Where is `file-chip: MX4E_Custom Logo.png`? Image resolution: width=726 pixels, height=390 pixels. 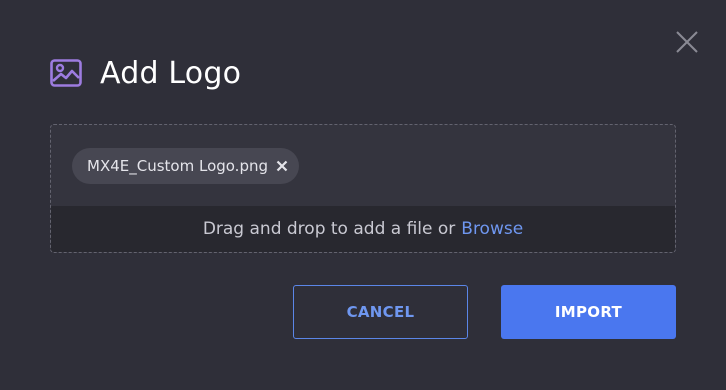
file-chip: MX4E_Custom Logo.png is located at coordinates (185, 166).